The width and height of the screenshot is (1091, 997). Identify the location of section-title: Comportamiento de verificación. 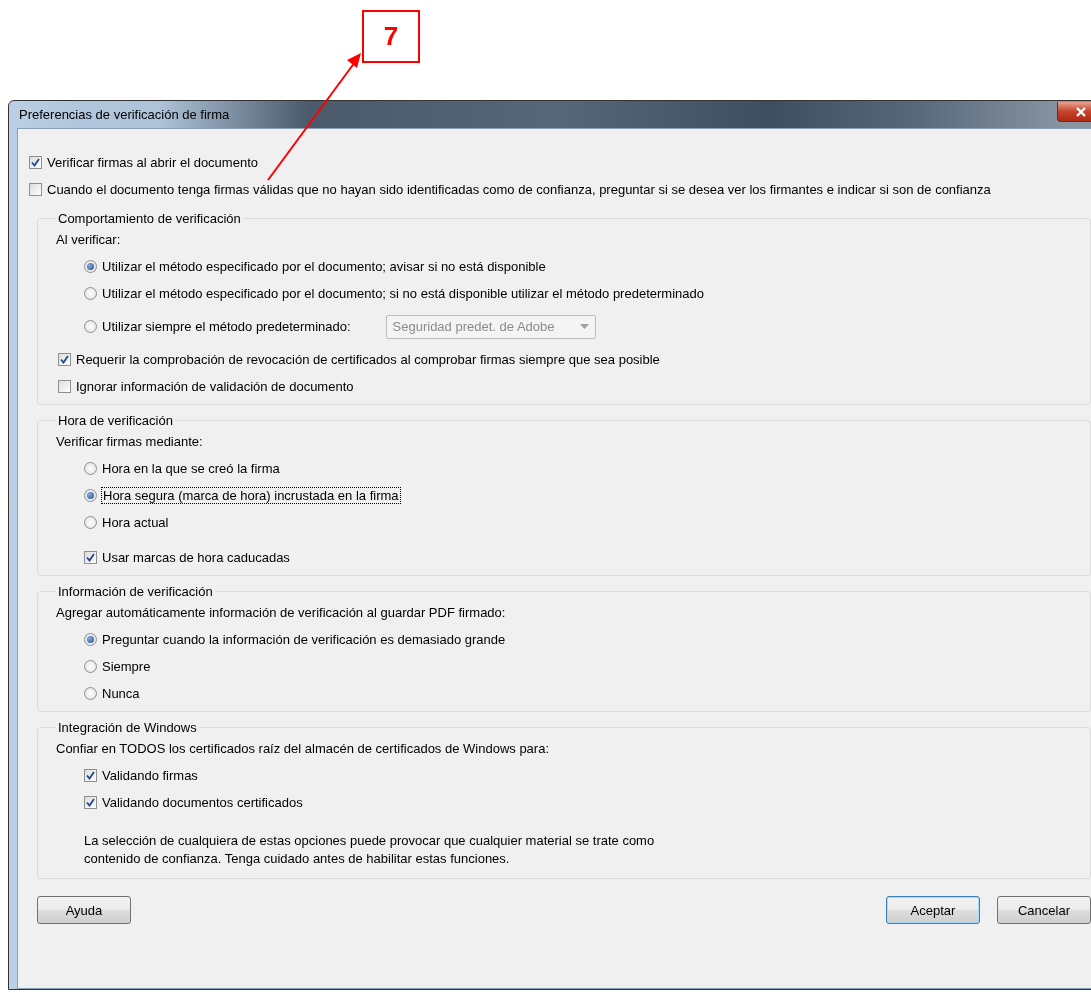
(149, 218).